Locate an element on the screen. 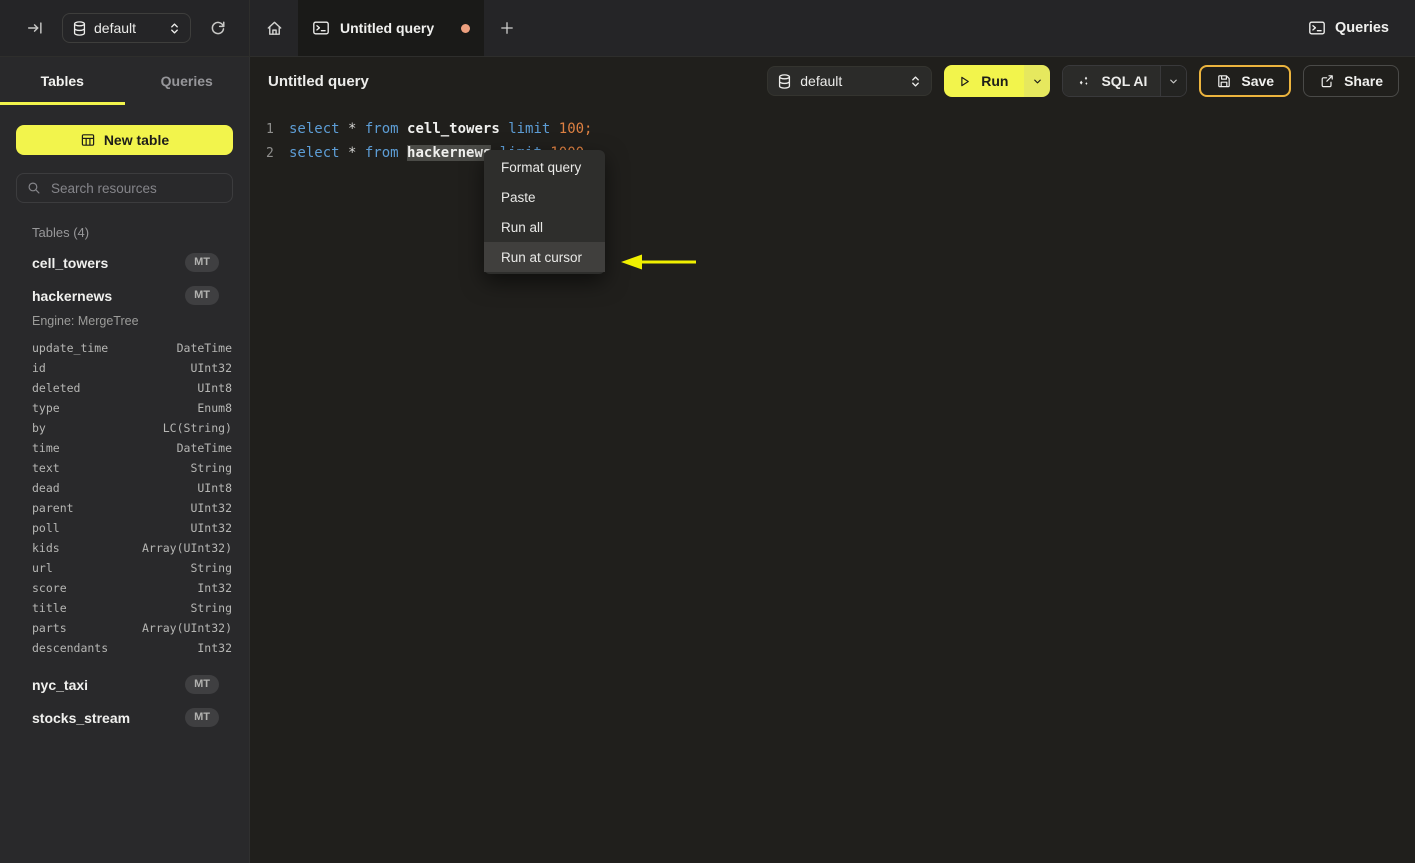 This screenshot has height=863, width=1415. tab-title: Untitled query is located at coordinates (387, 28).